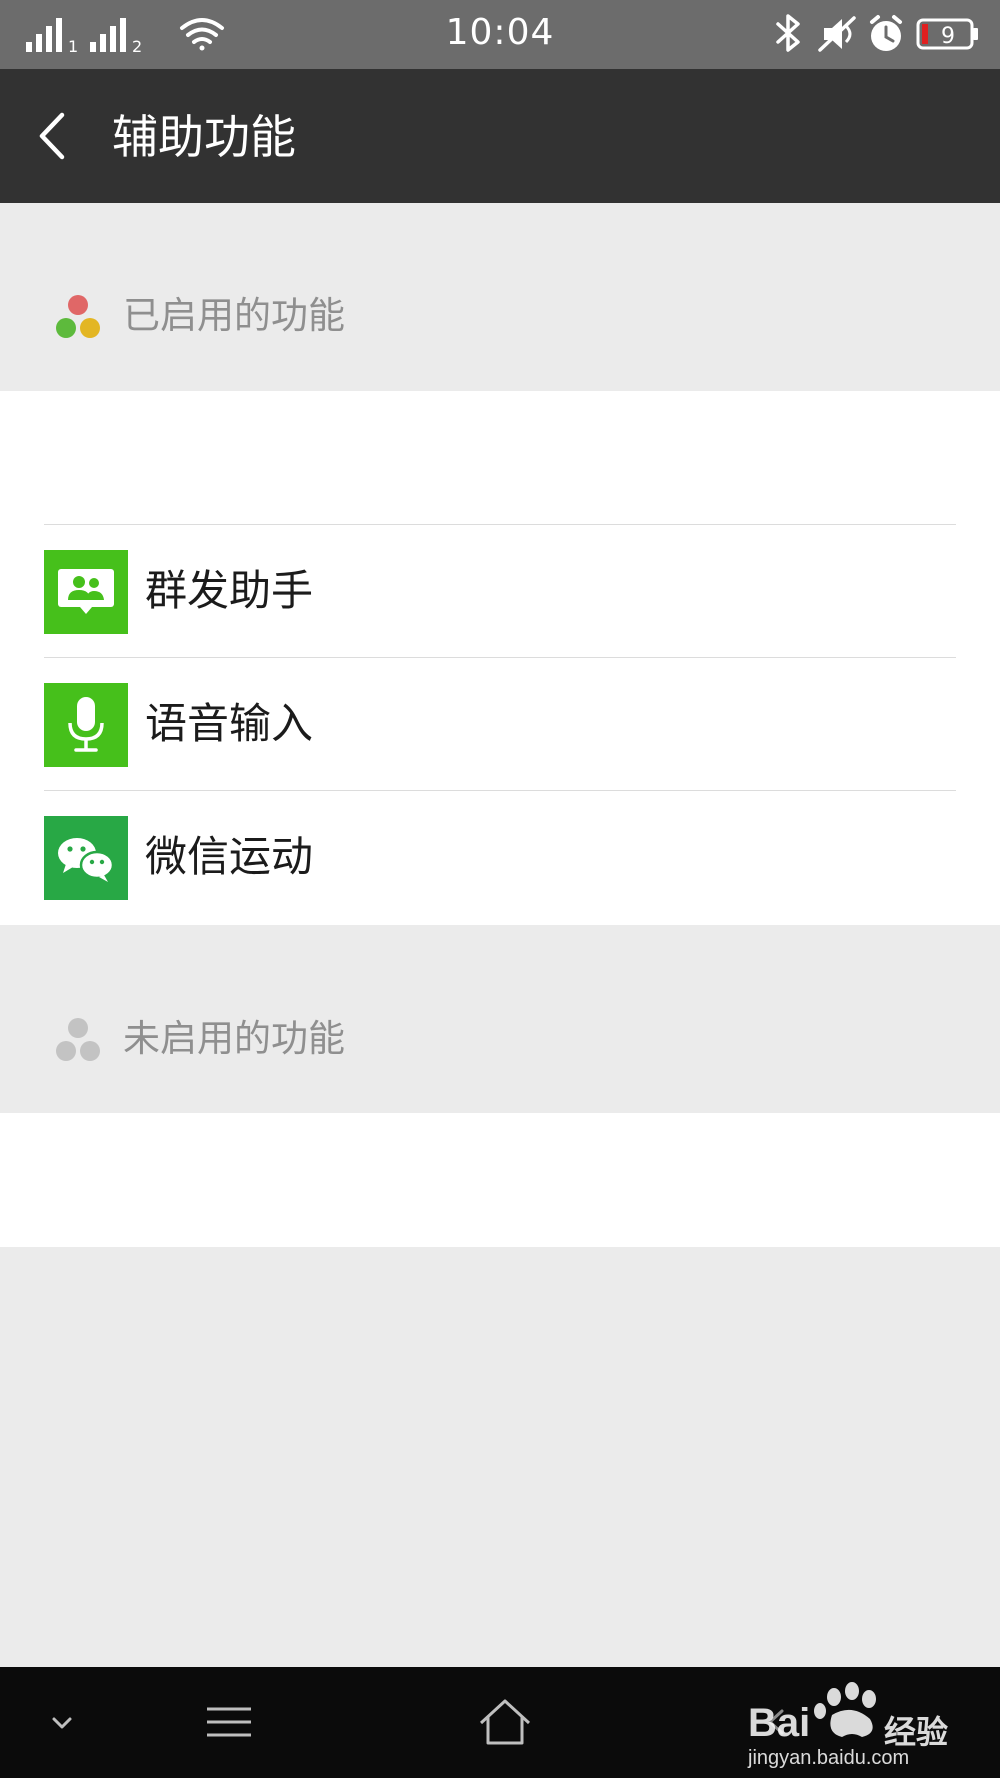  I want to click on chevron-down-icon, so click(62, 1723).